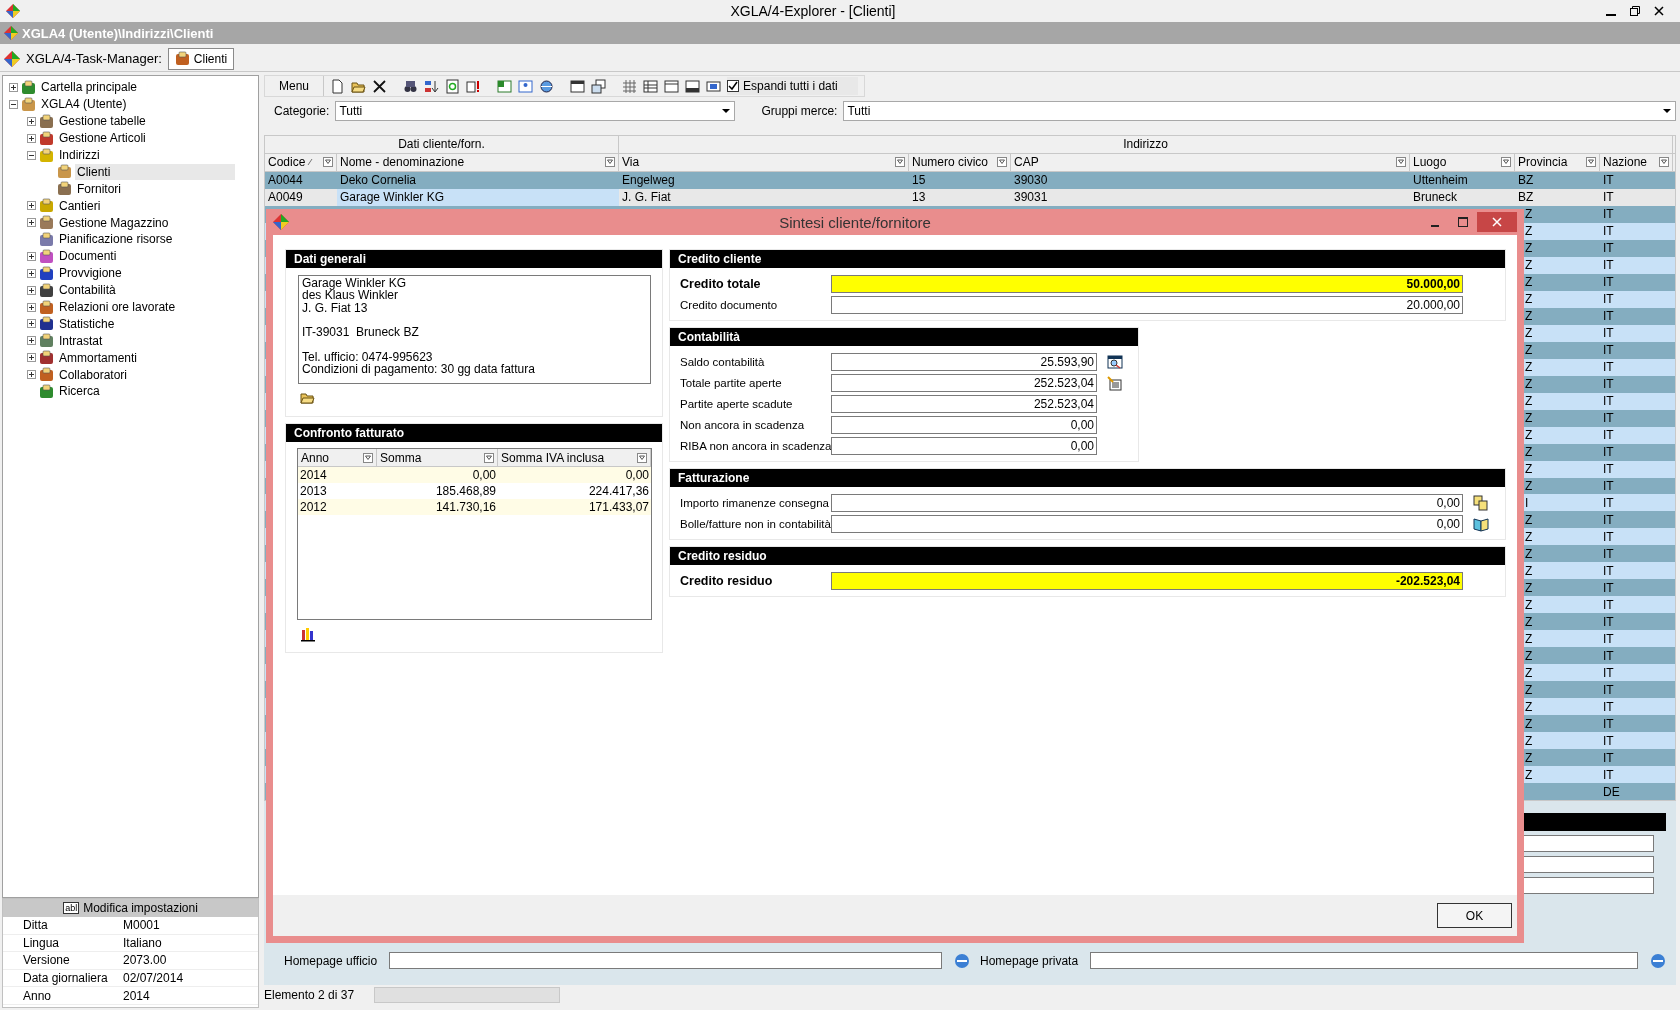 This screenshot has width=1680, height=1010. What do you see at coordinates (599, 86) in the screenshot?
I see `windows-icon` at bounding box center [599, 86].